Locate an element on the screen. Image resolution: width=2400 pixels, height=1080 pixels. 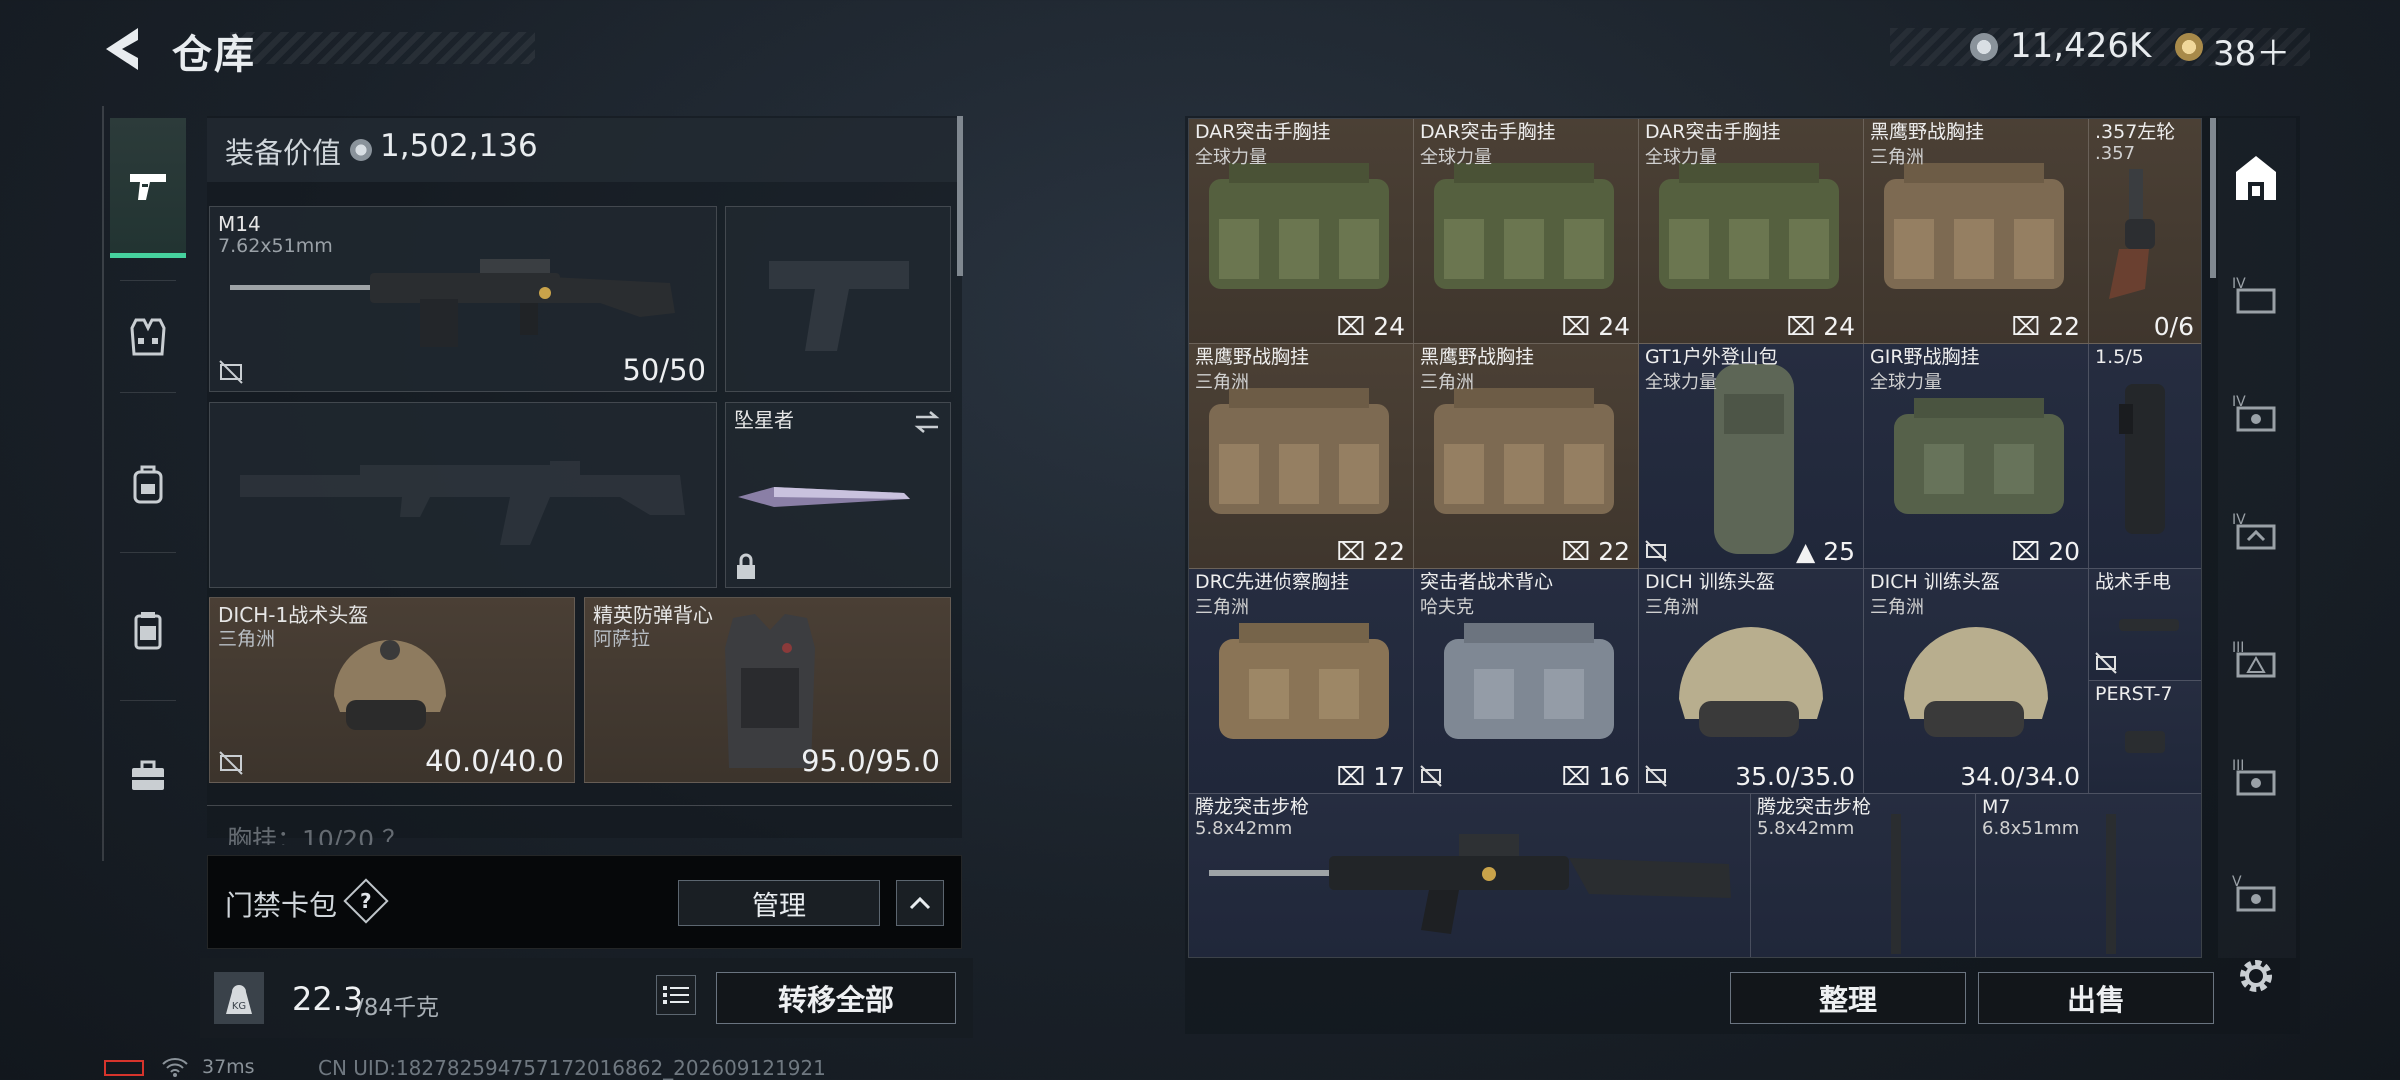
stash-tier-4c-icon: IV is located at coordinates (2254, 531).